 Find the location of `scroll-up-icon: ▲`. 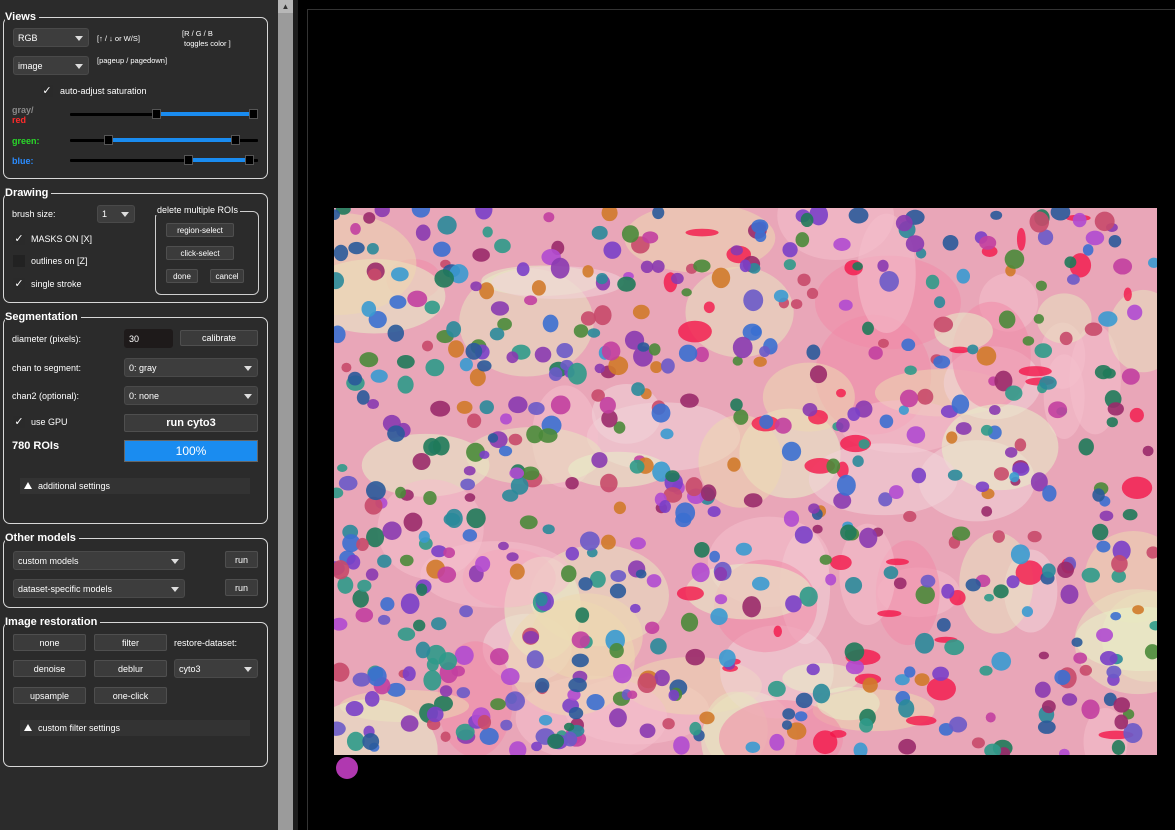

scroll-up-icon: ▲ is located at coordinates (285, 6).